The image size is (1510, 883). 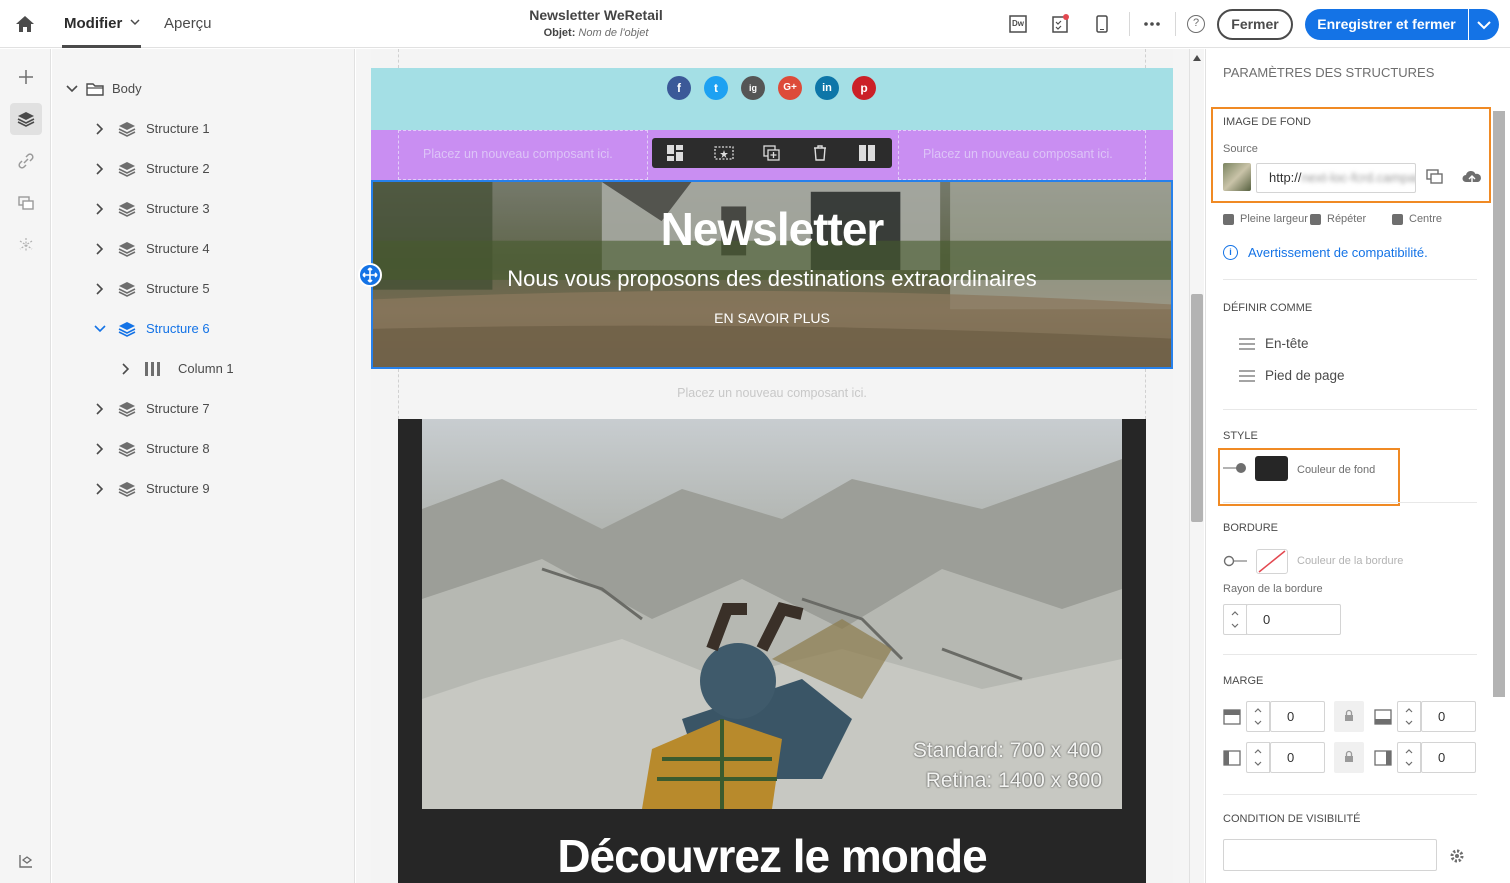 I want to click on assets-button, so click(x=26, y=203).